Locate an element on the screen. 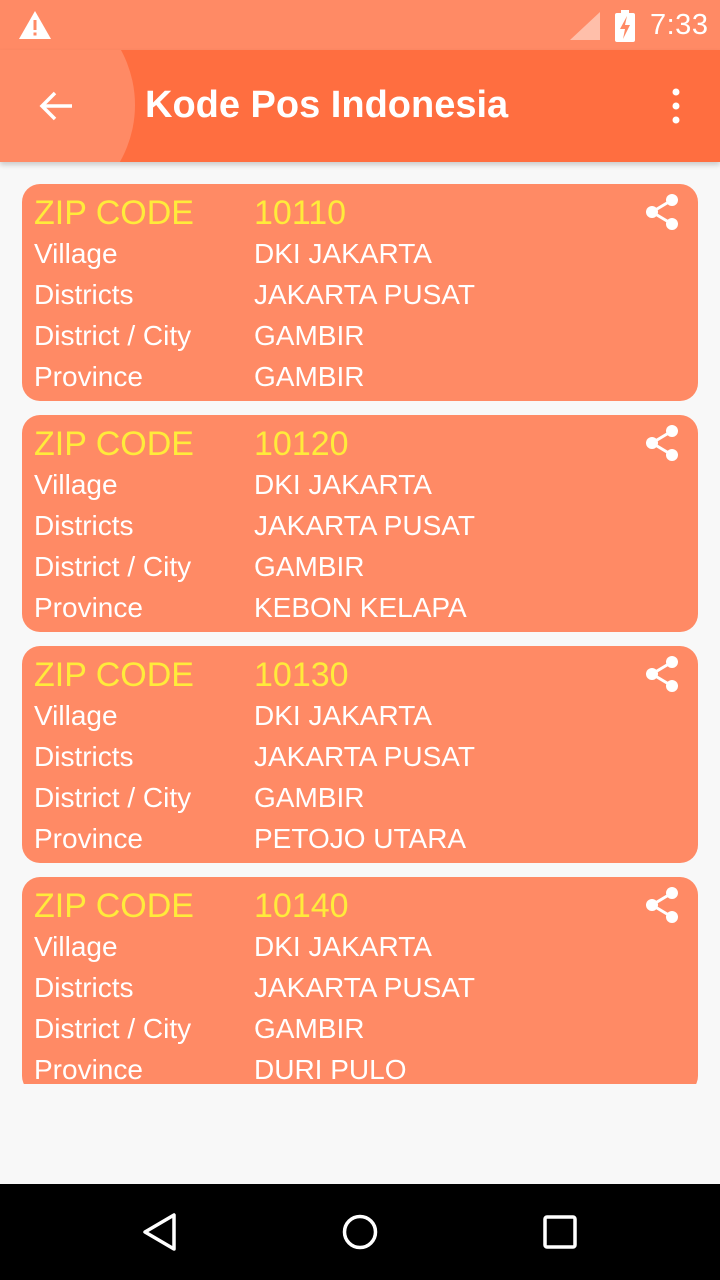  status-time: 7:33 is located at coordinates (679, 25).